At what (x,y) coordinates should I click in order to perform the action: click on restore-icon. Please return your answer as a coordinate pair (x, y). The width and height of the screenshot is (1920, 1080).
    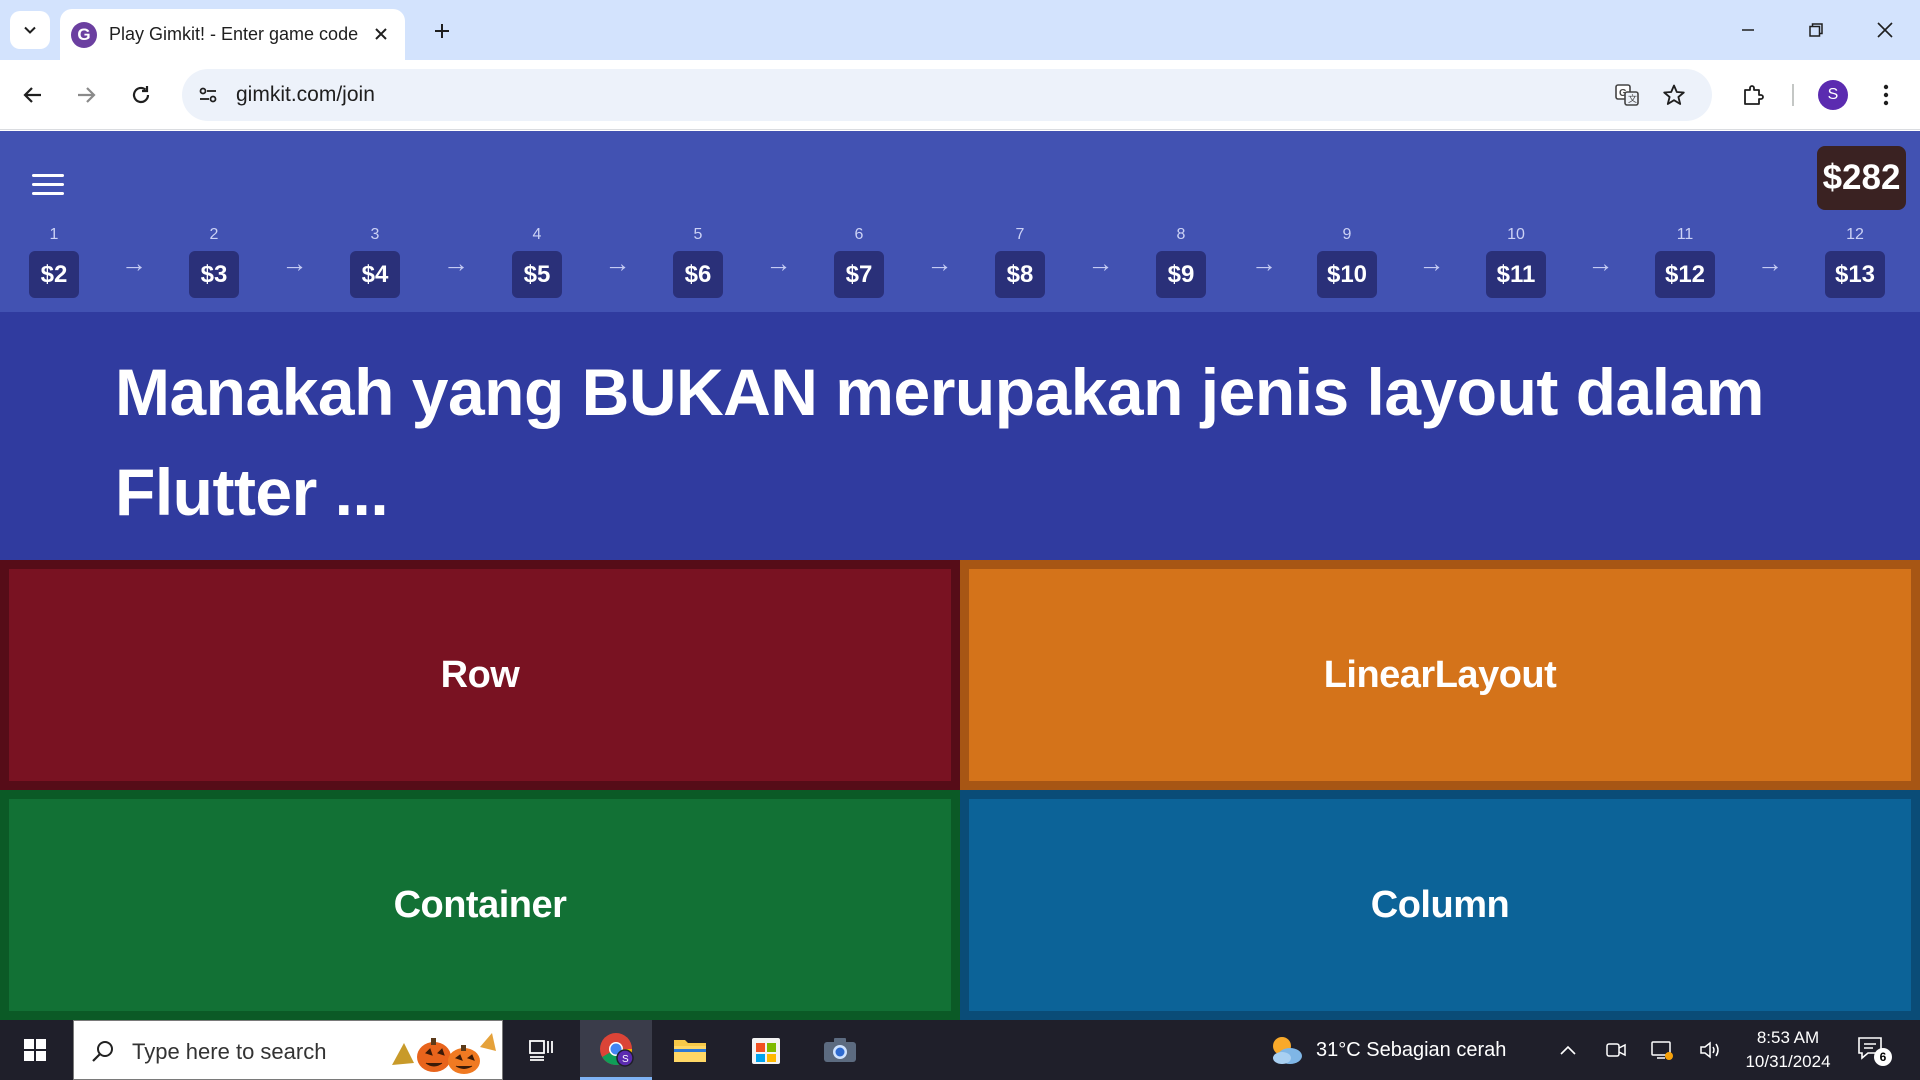
    Looking at the image, I should click on (1816, 30).